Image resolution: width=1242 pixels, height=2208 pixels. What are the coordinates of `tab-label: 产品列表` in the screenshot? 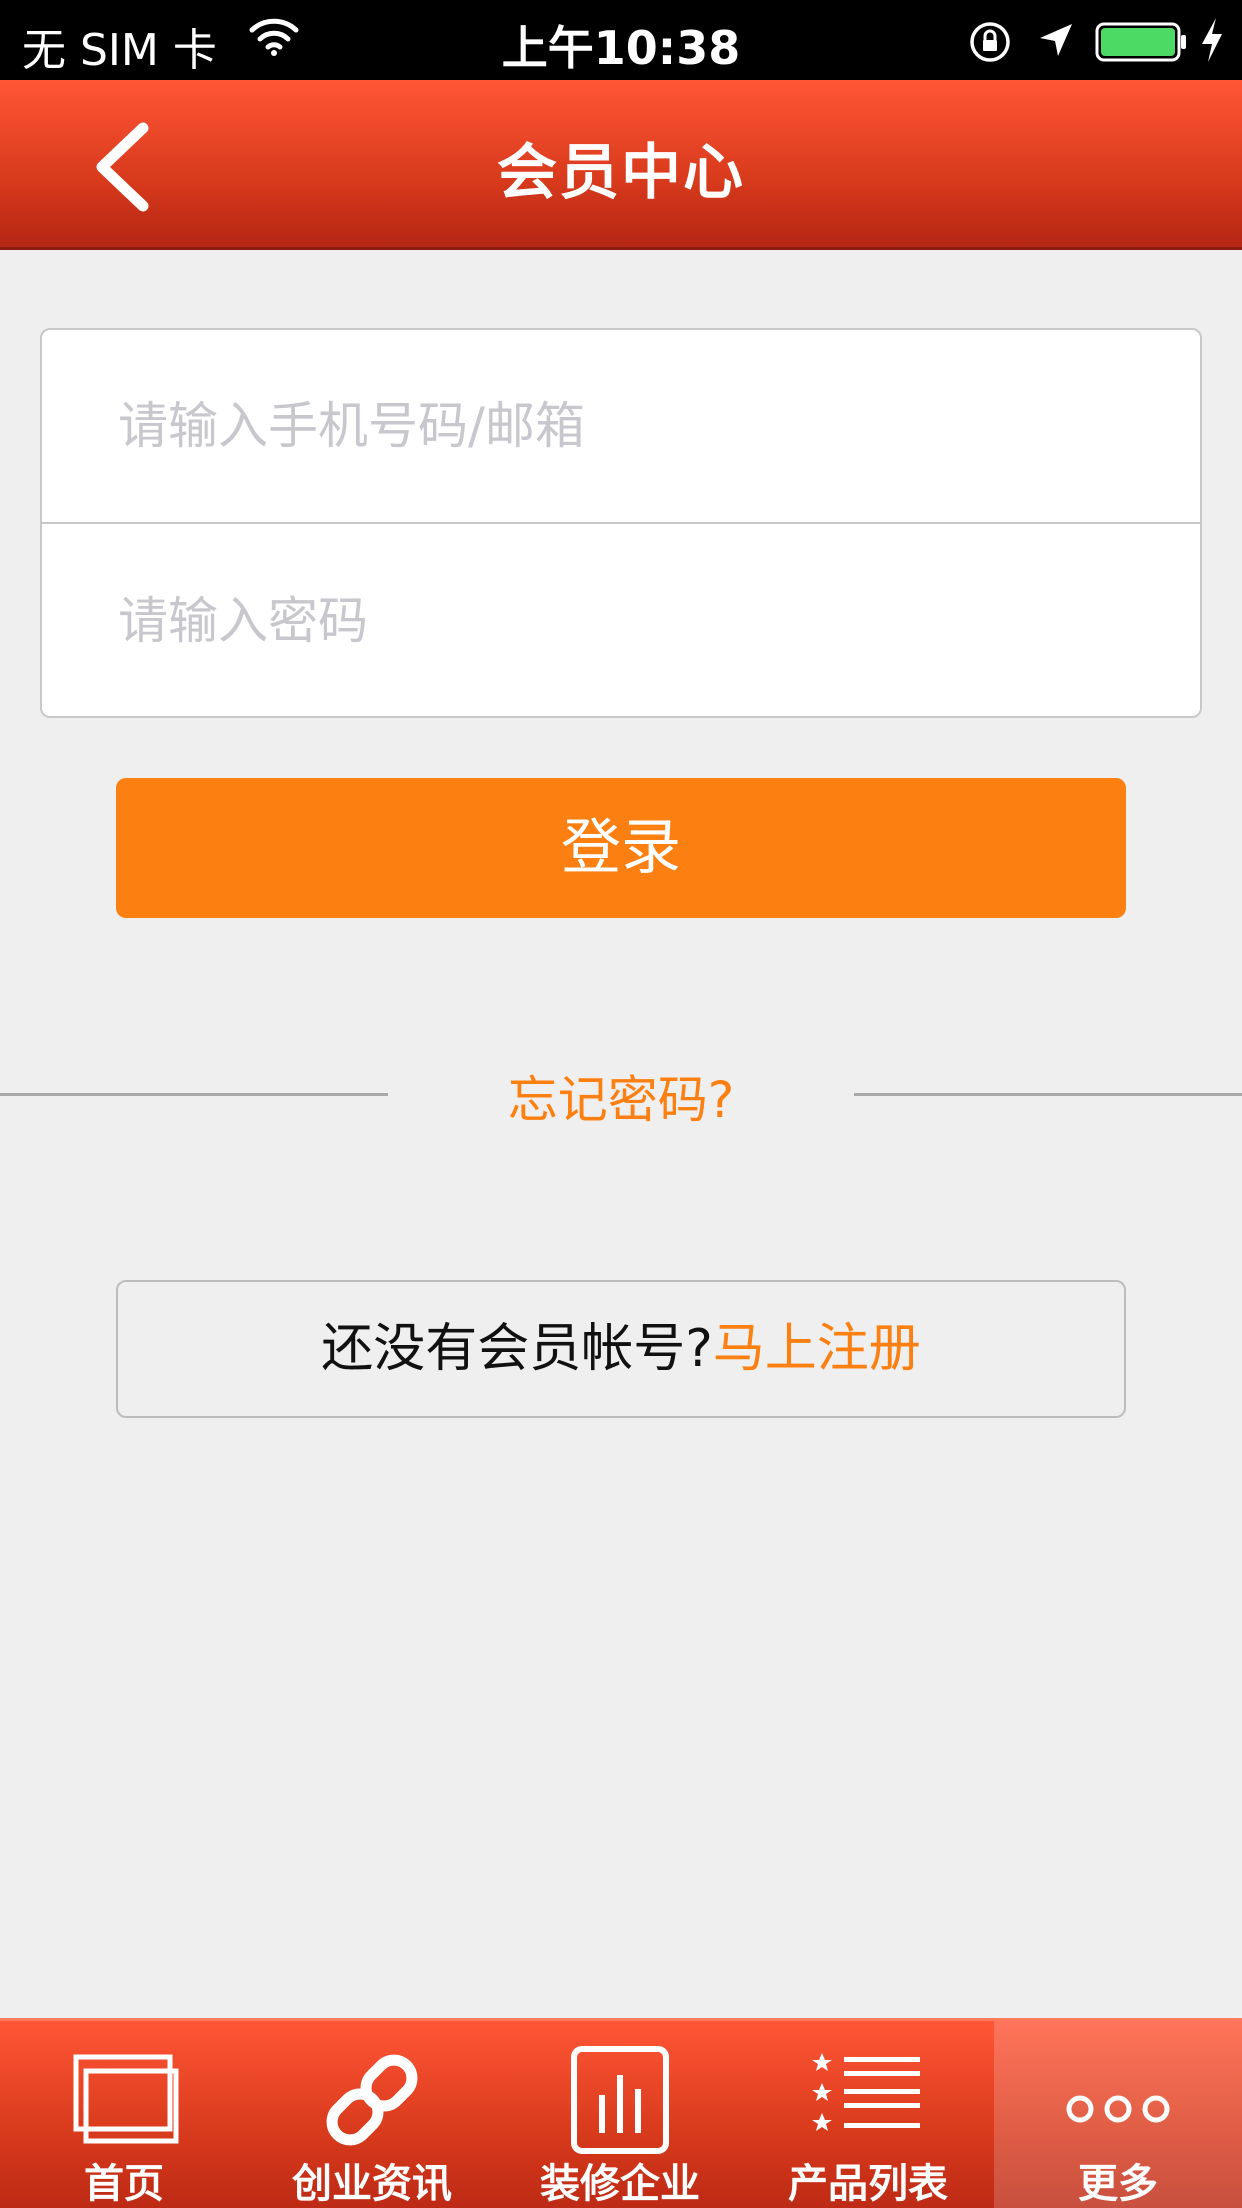 It's located at (868, 2184).